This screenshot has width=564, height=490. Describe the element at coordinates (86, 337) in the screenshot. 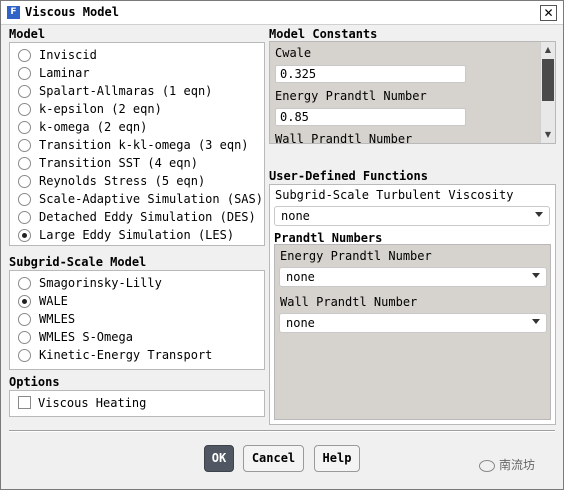

I see `radio-label: WMLES S-Omega` at that location.